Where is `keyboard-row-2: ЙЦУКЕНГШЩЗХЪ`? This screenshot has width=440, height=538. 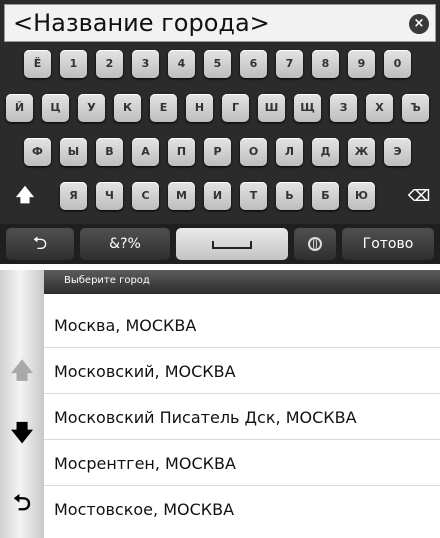
keyboard-row-2: ЙЦУКЕНГШЩЗХЪ is located at coordinates (220, 108).